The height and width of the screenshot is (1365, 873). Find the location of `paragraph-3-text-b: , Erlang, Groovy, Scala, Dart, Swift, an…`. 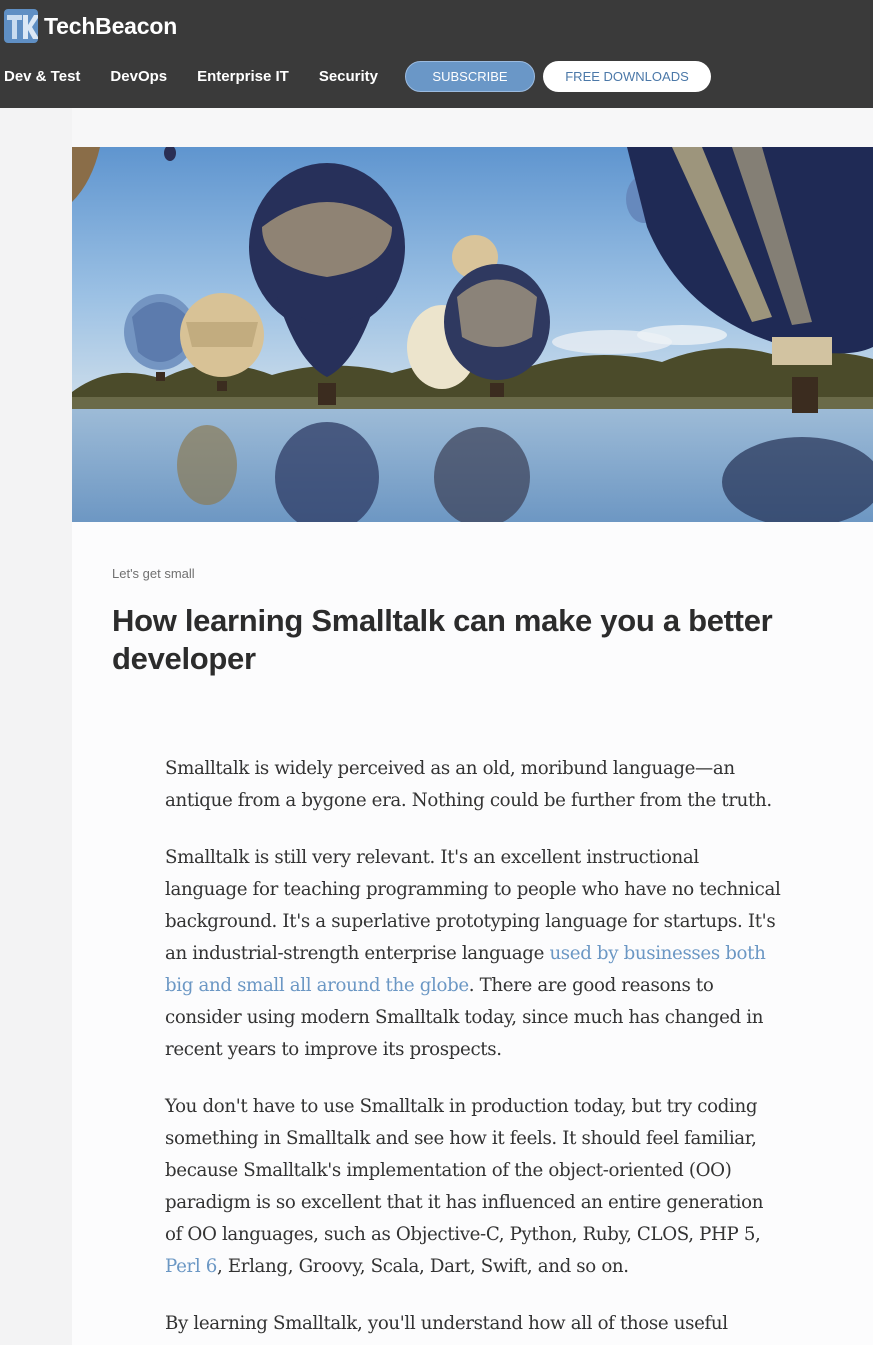

paragraph-3-text-b: , Erlang, Groovy, Scala, Dart, Swift, an… is located at coordinates (422, 1266).